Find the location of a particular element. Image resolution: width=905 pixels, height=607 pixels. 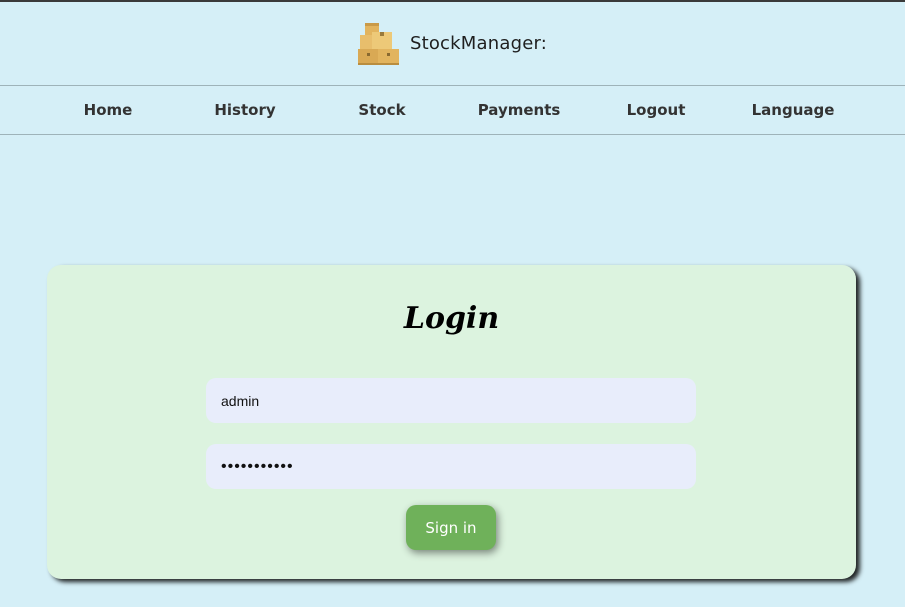

username-input is located at coordinates (451, 400).